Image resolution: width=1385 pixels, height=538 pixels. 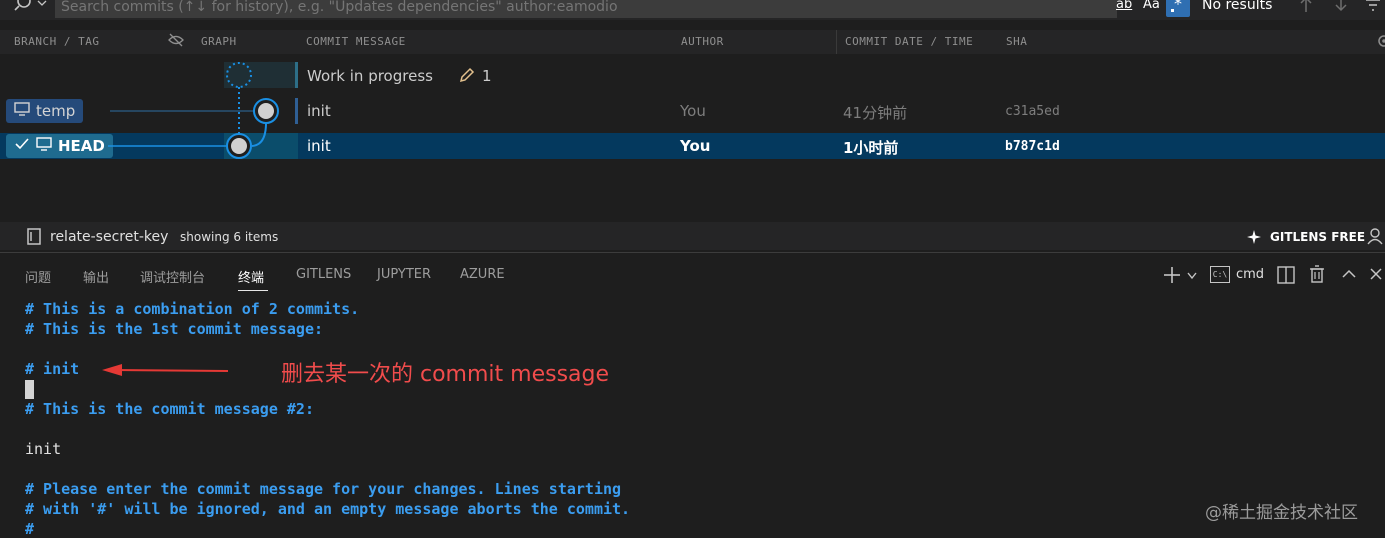 I want to click on tab-gitlens: GITLENS, so click(x=323, y=274).